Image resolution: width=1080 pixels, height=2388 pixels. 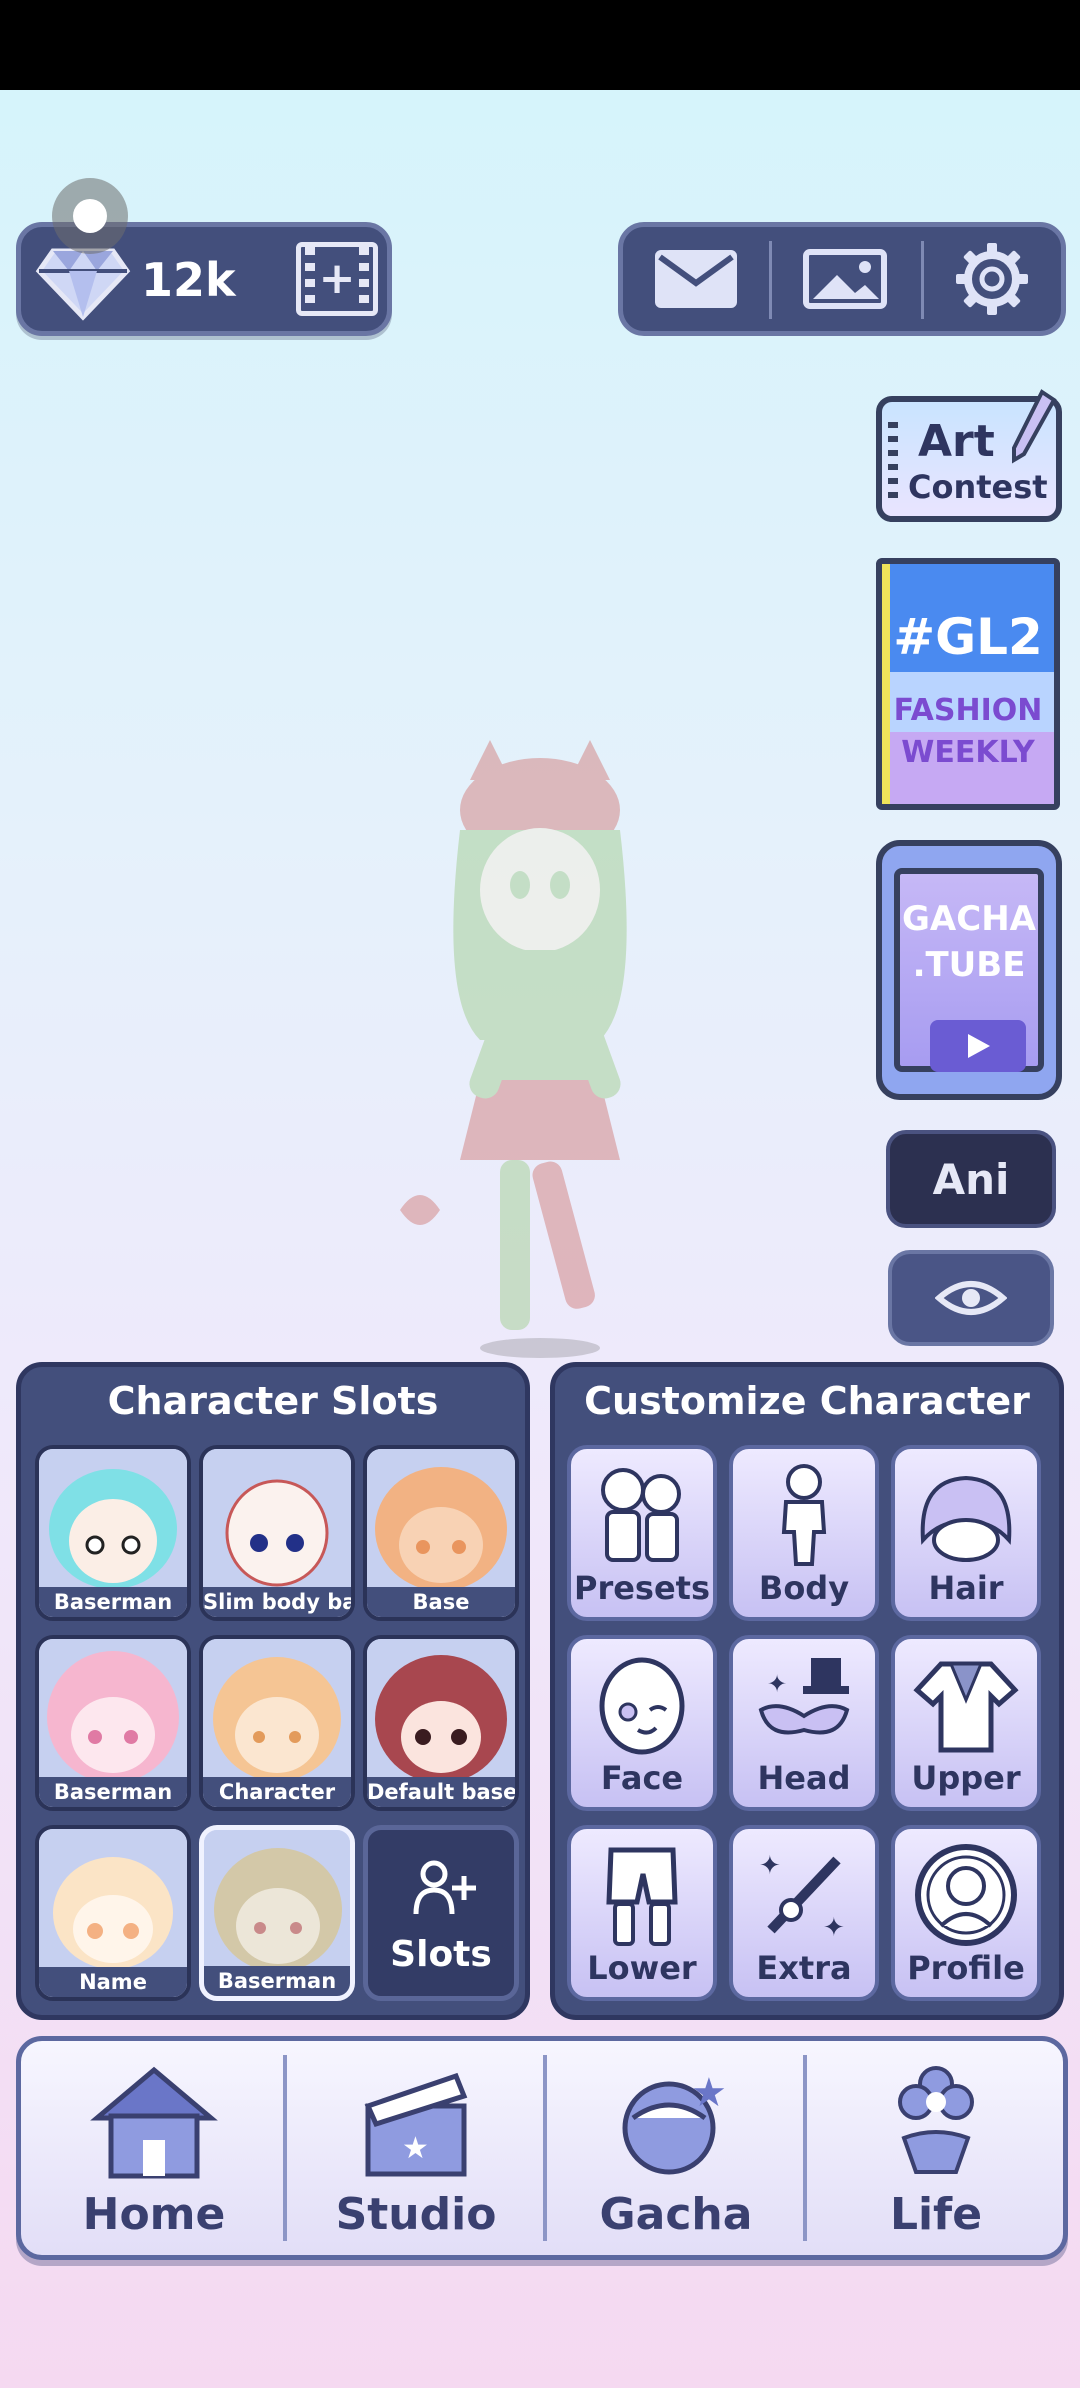 What do you see at coordinates (968, 684) in the screenshot?
I see `fashion-weekly-button: #GL2 FASHION WEEKLY` at bounding box center [968, 684].